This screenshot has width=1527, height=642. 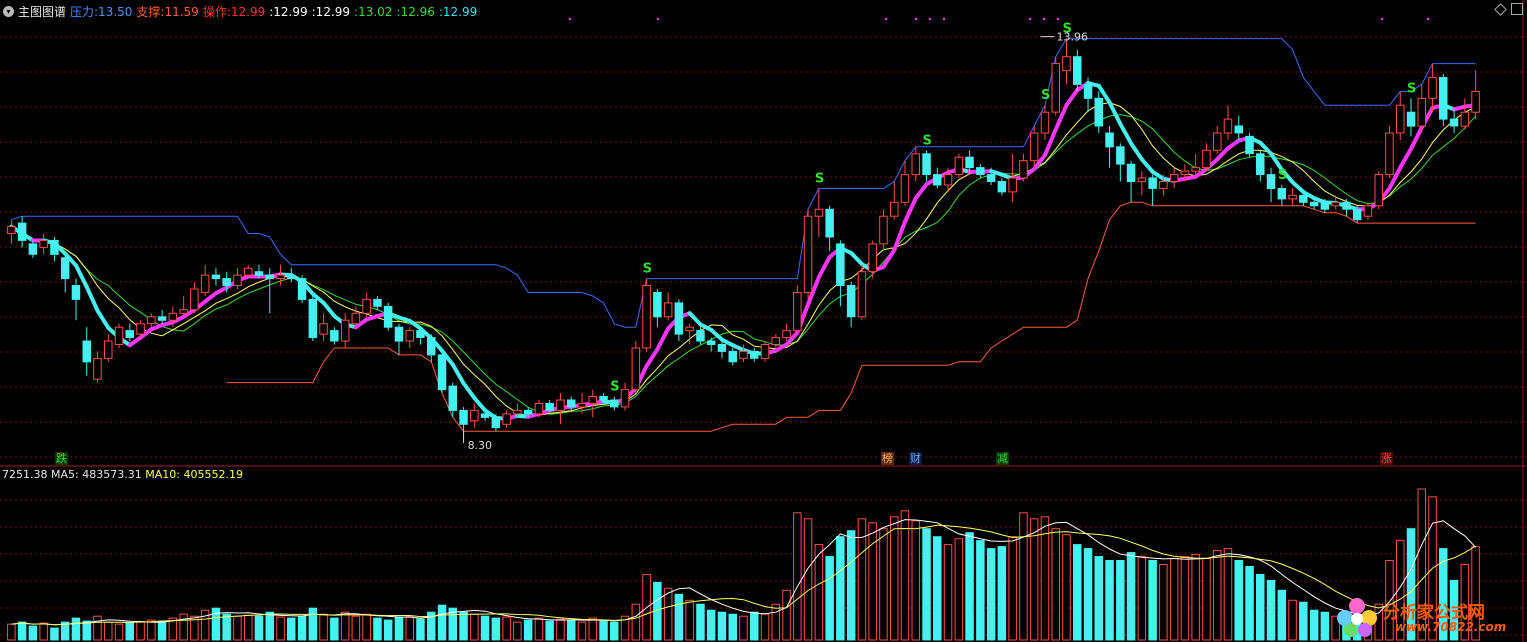 What do you see at coordinates (887, 458) in the screenshot?
I see `event-badge-1: 榜` at bounding box center [887, 458].